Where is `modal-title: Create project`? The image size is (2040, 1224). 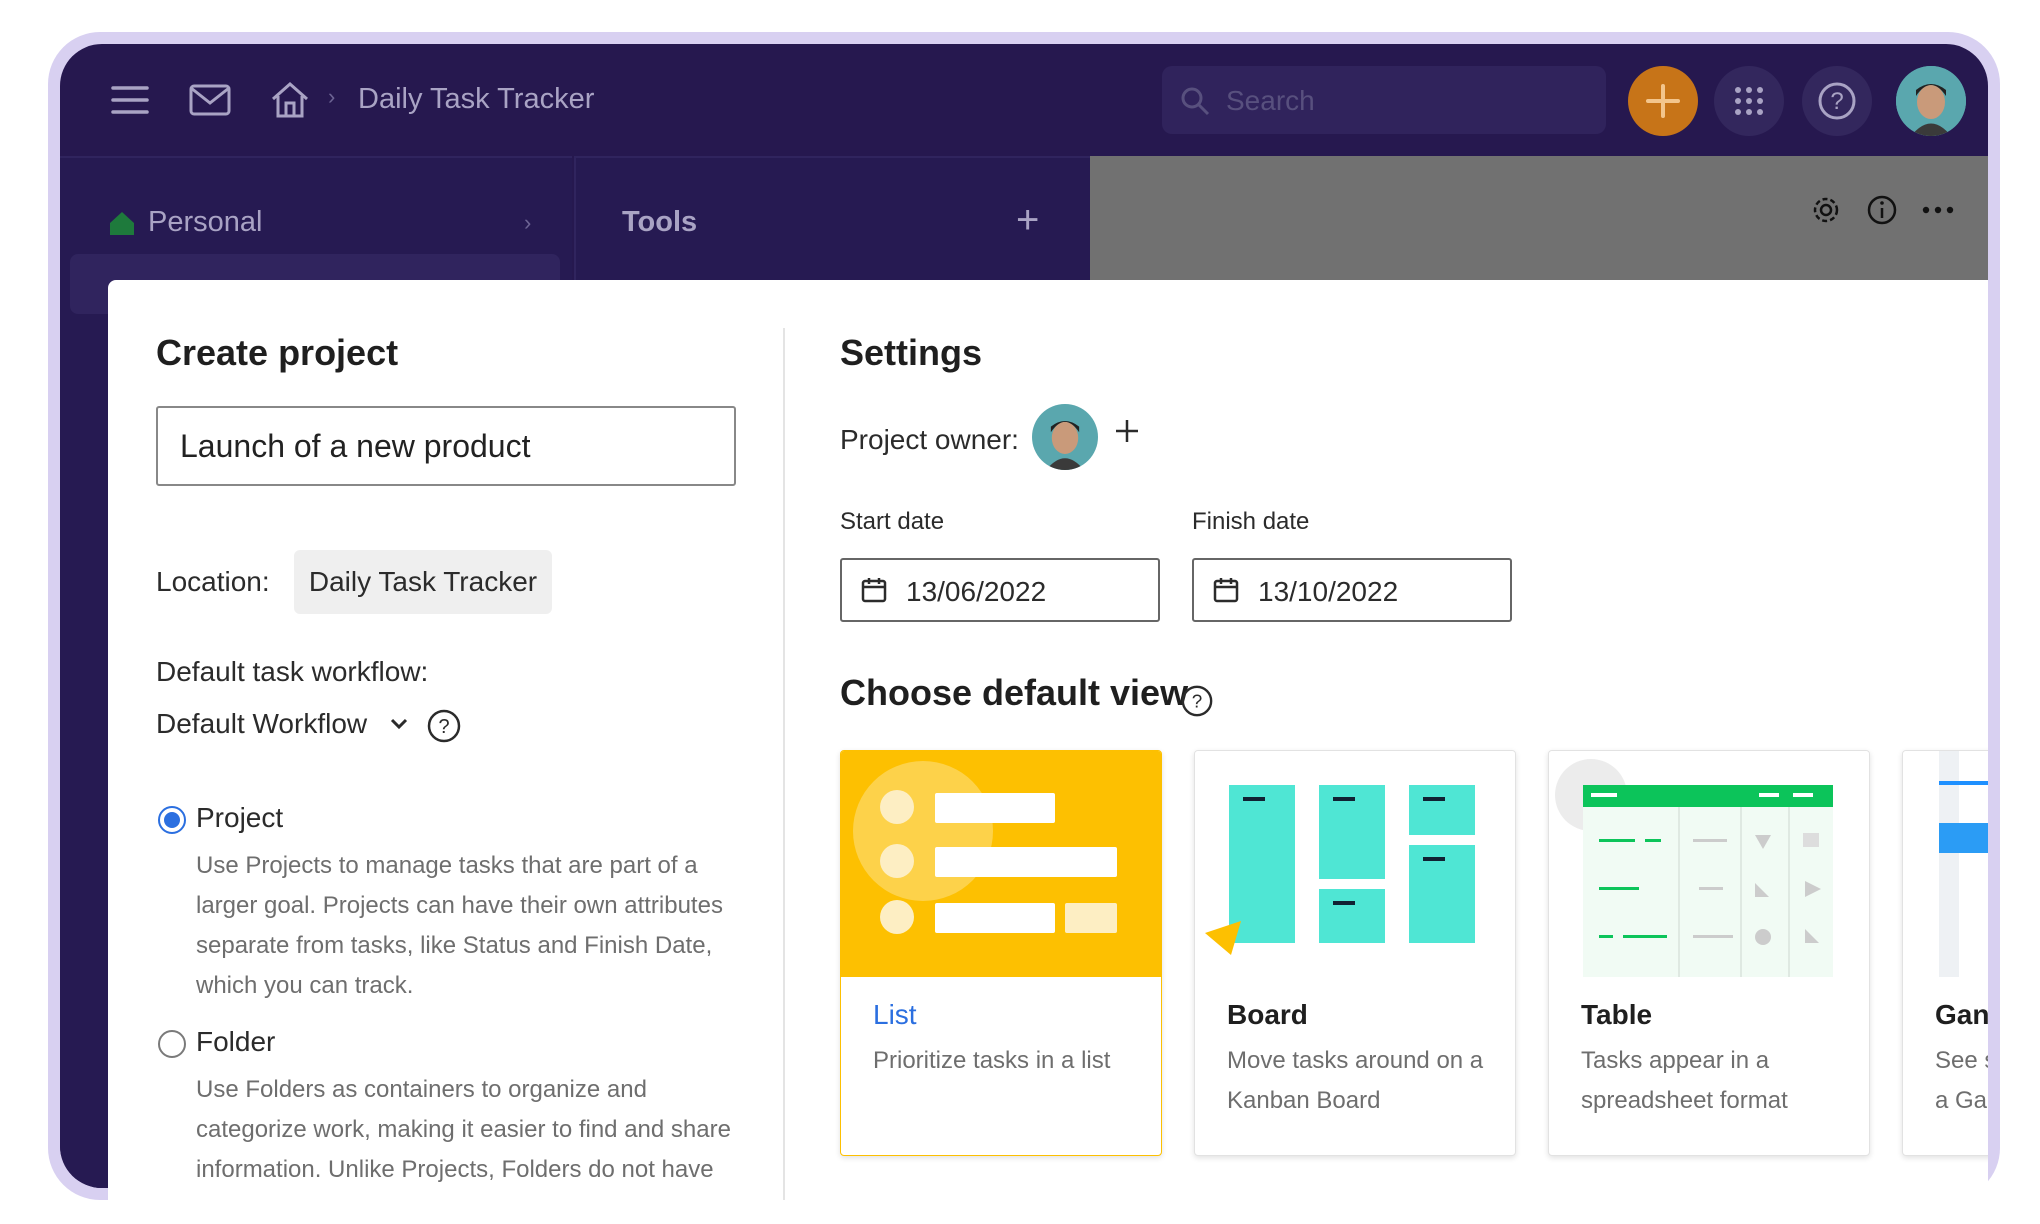 modal-title: Create project is located at coordinates (277, 352).